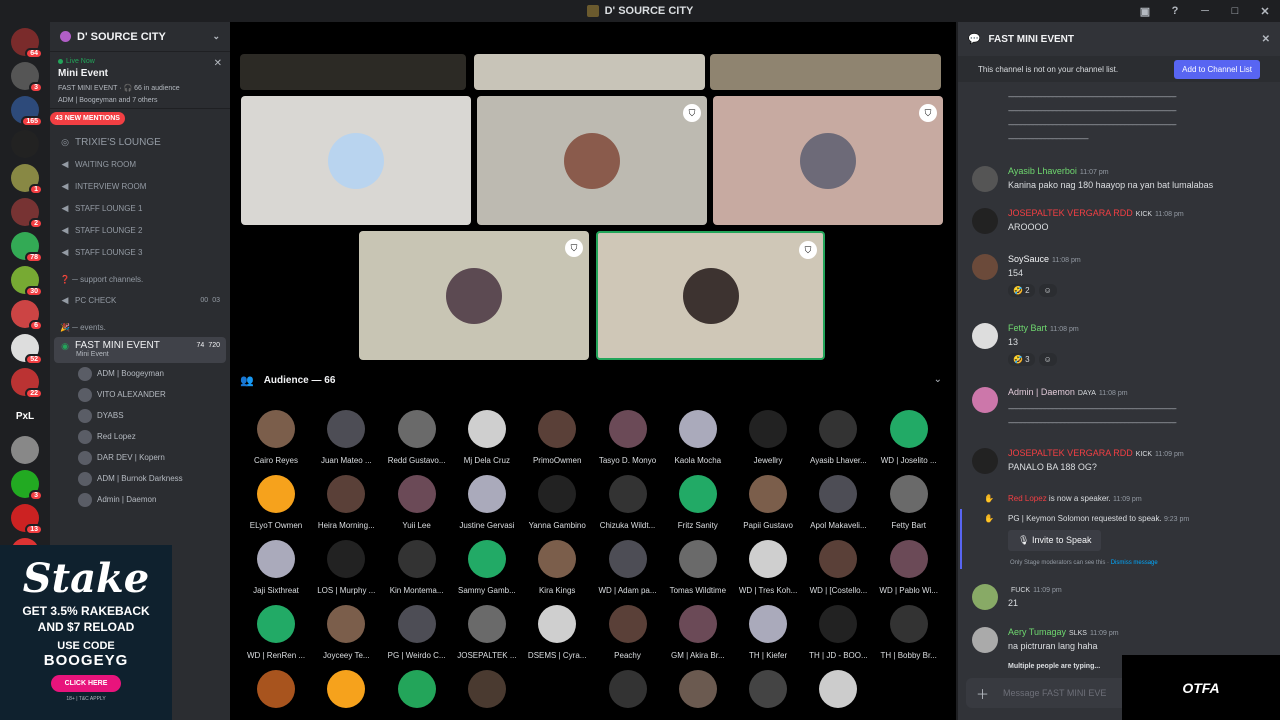 The height and width of the screenshot is (720, 1280). Describe the element at coordinates (710, 295) in the screenshot. I see `speaker-tile-speaking: ⛉` at that location.